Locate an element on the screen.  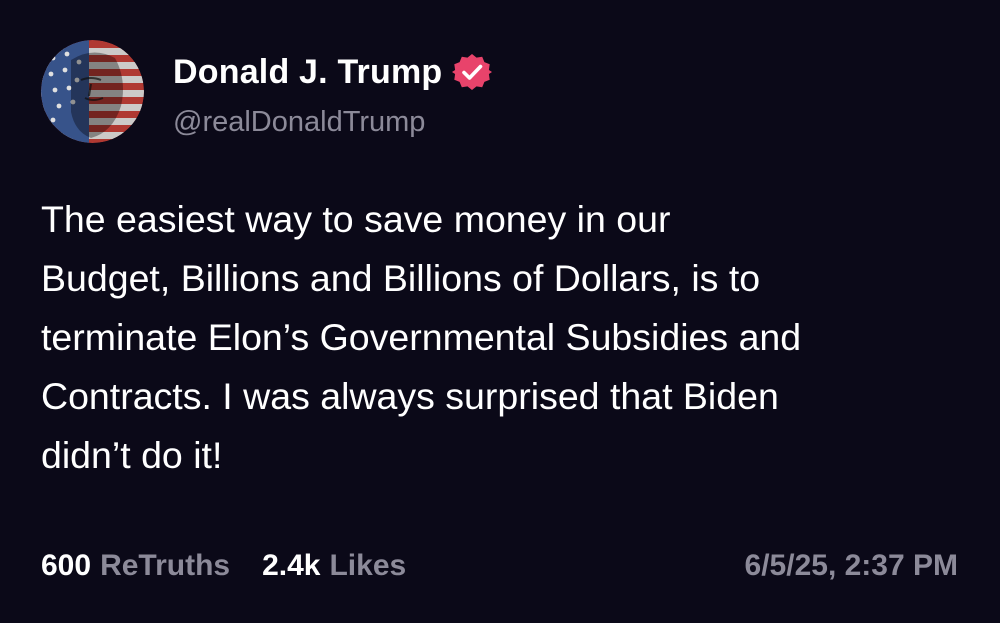
retruths-label: ReTruths is located at coordinates (165, 565).